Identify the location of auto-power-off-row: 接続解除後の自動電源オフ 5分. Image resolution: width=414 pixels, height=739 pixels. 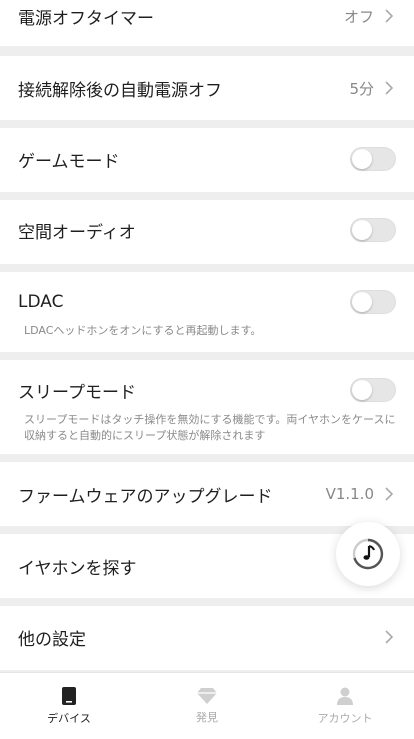
(207, 88).